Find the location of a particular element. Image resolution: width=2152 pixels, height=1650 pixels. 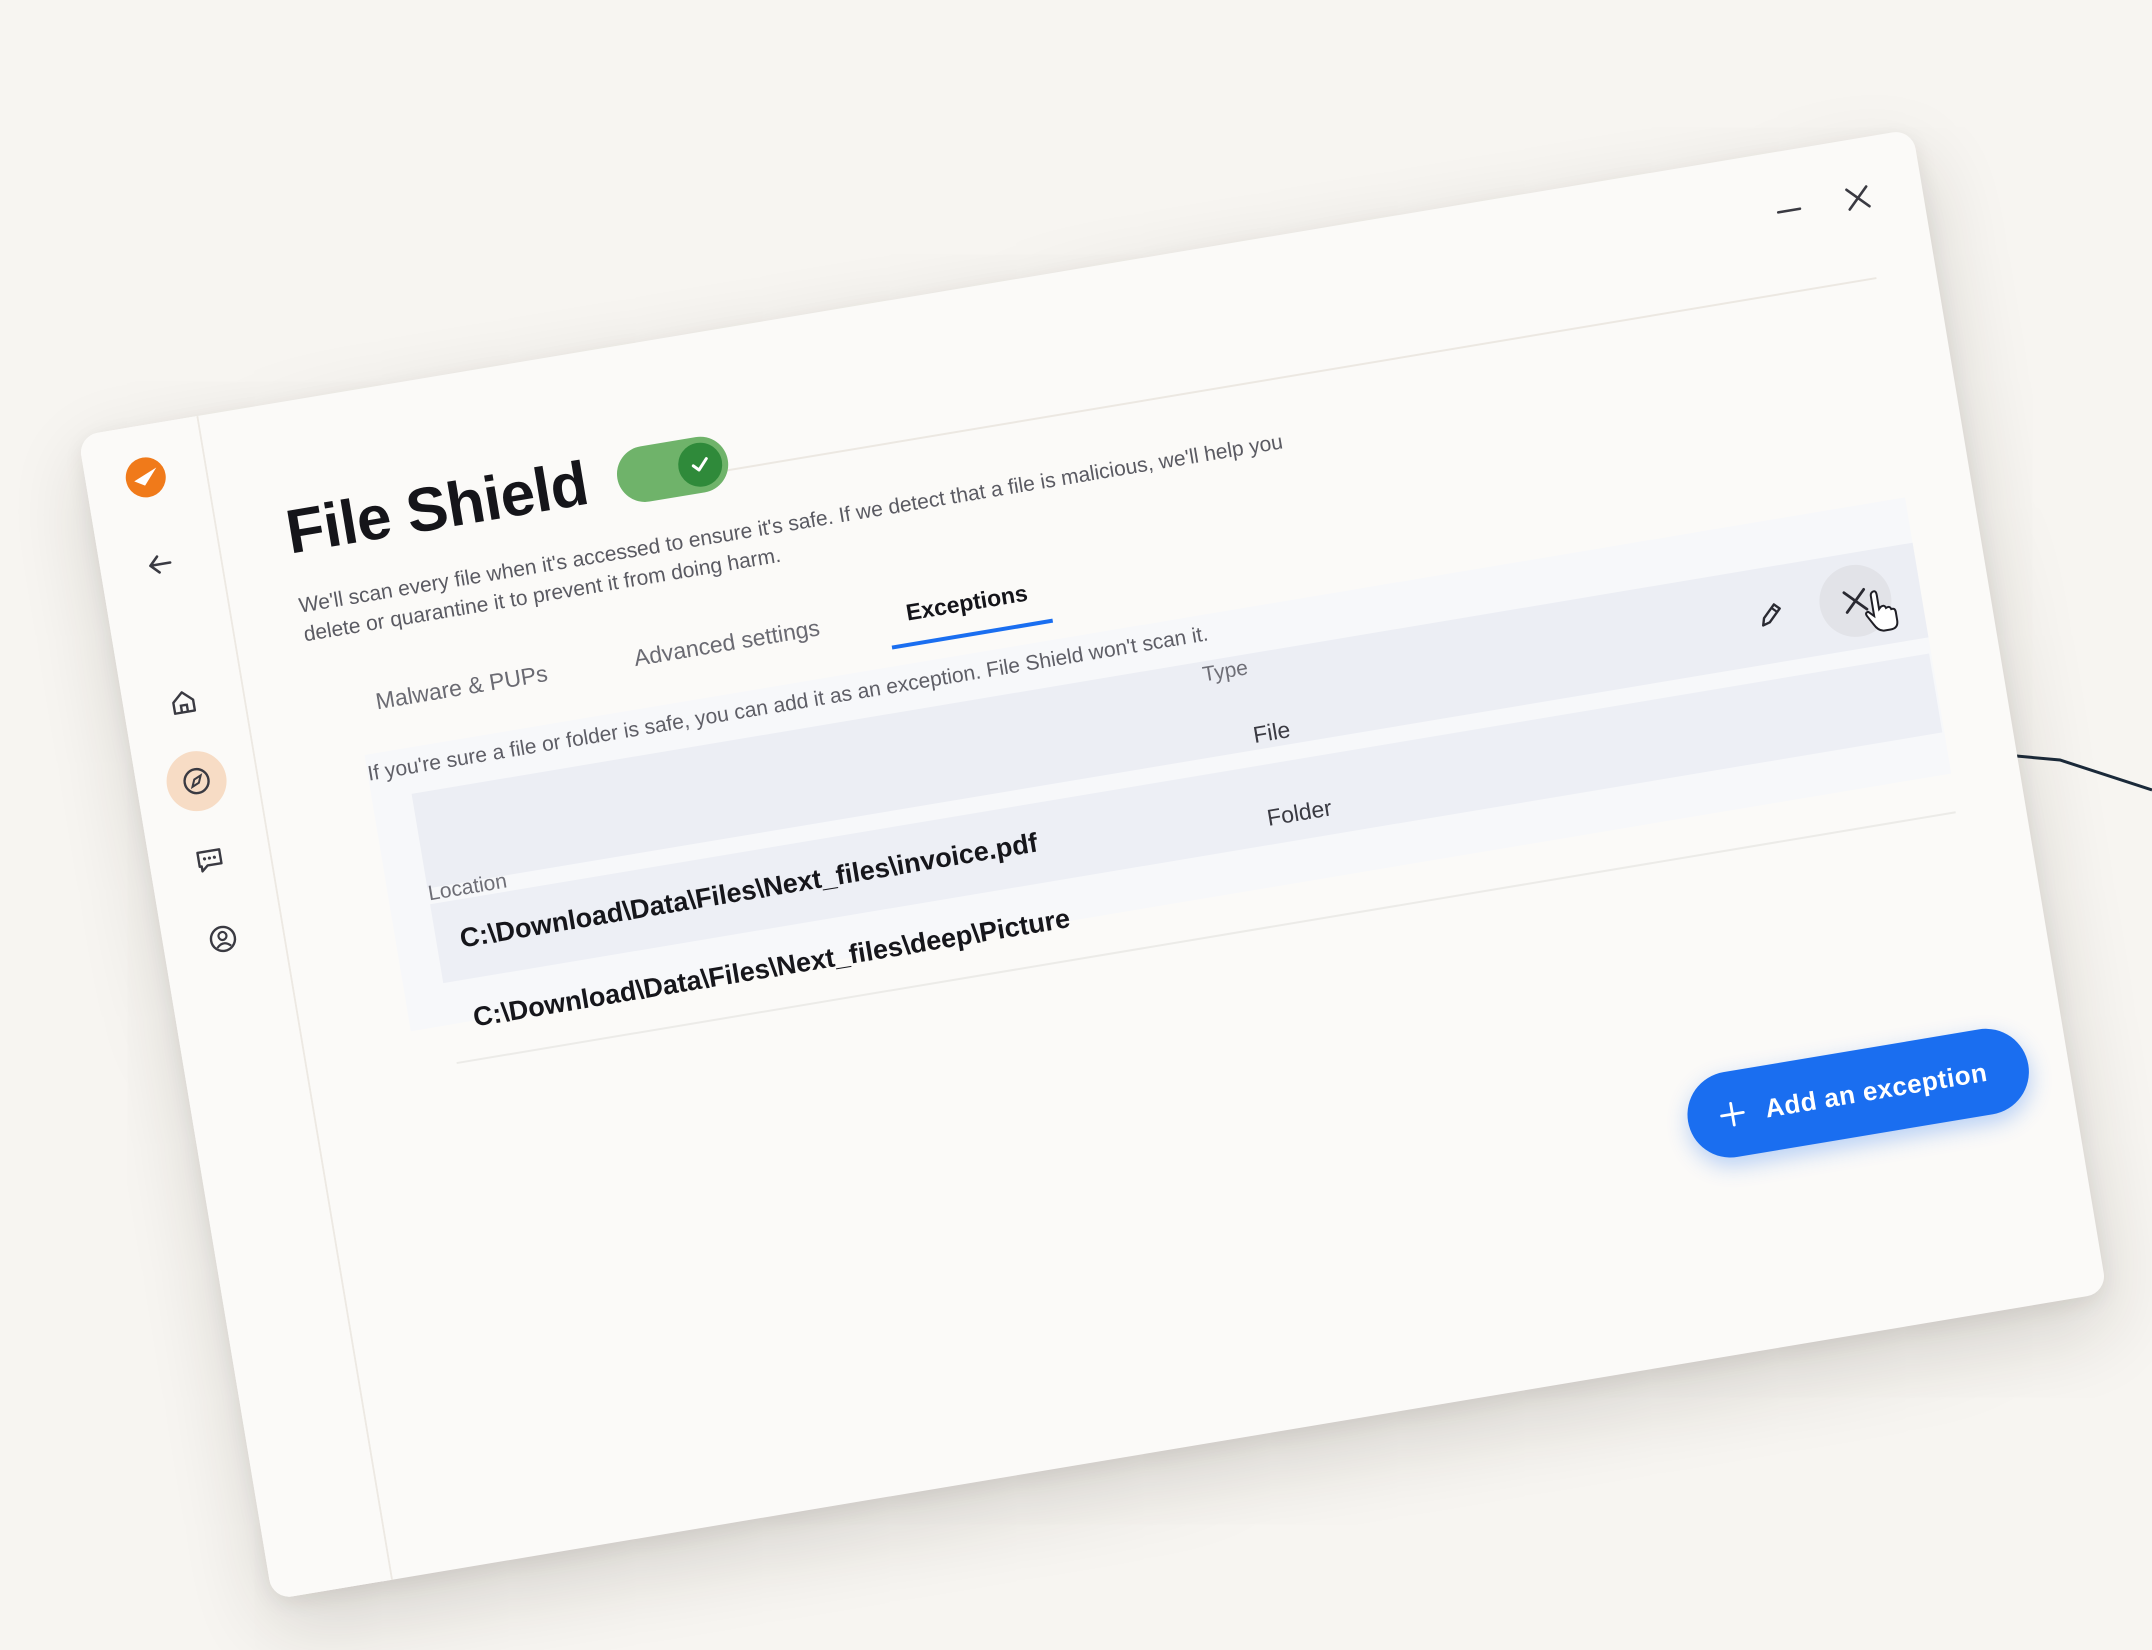

hand-cursor-icon is located at coordinates (1882, 613).